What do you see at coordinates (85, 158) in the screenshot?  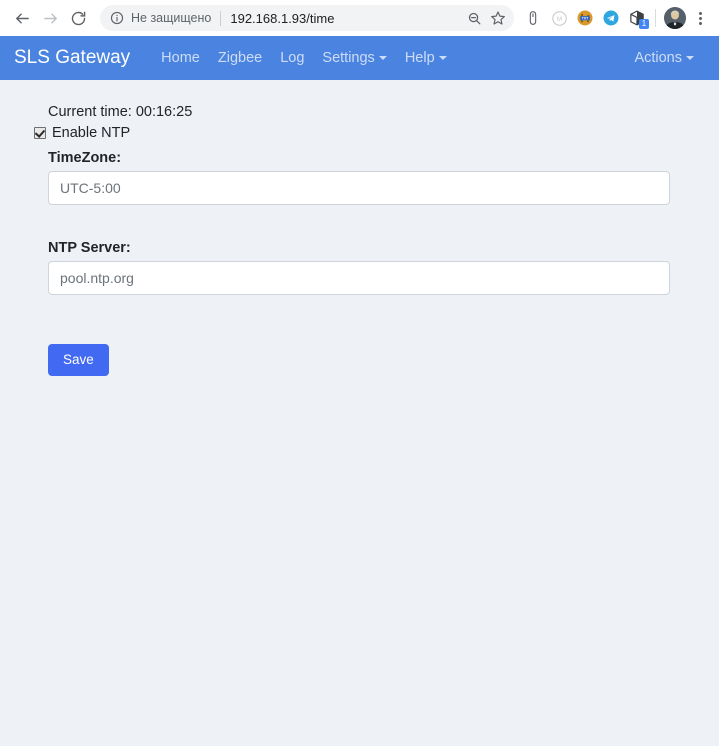 I see `timezone-label: TimeZone:` at bounding box center [85, 158].